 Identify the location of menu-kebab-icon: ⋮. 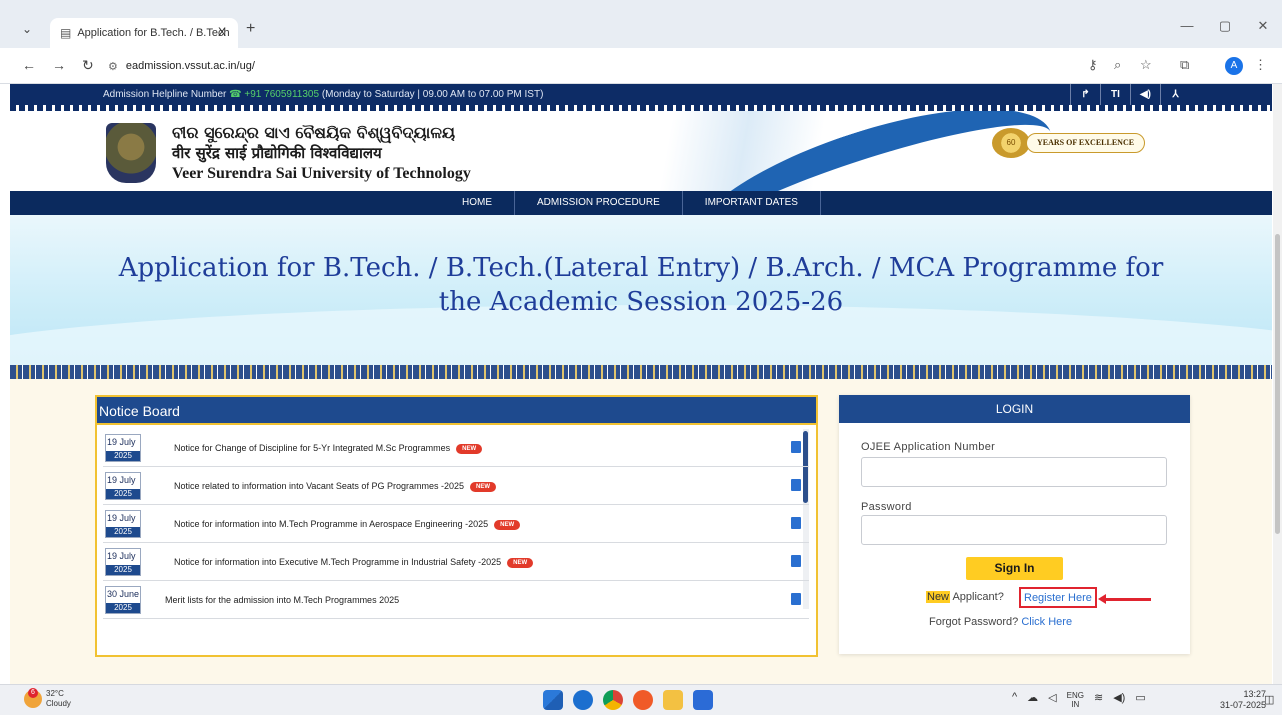
(1260, 65).